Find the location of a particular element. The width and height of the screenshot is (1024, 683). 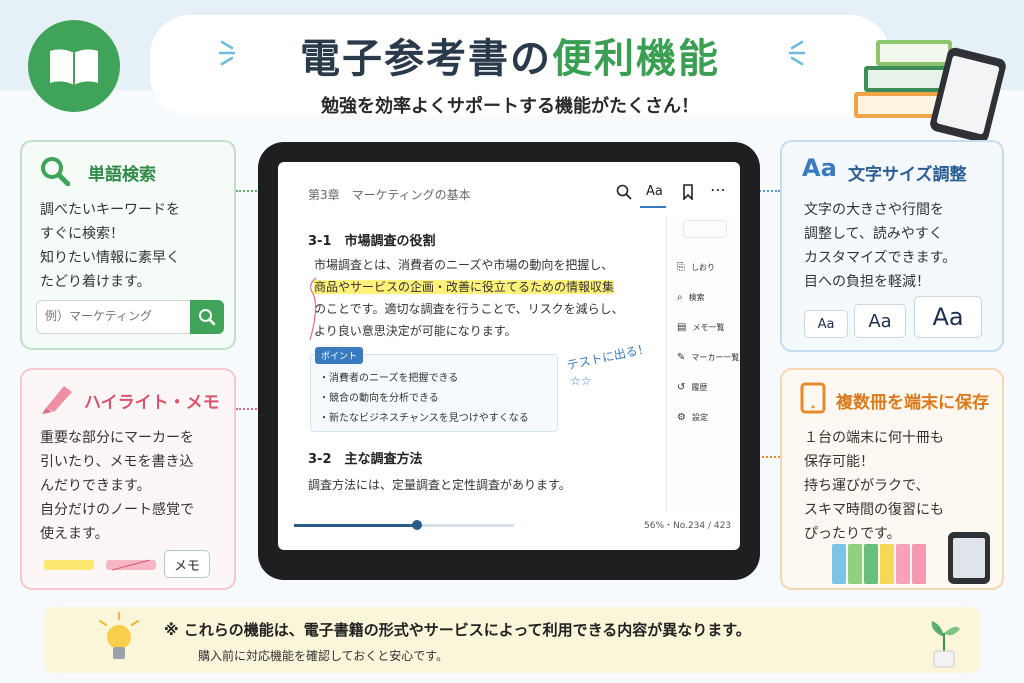

magnifier-icon is located at coordinates (55, 171).